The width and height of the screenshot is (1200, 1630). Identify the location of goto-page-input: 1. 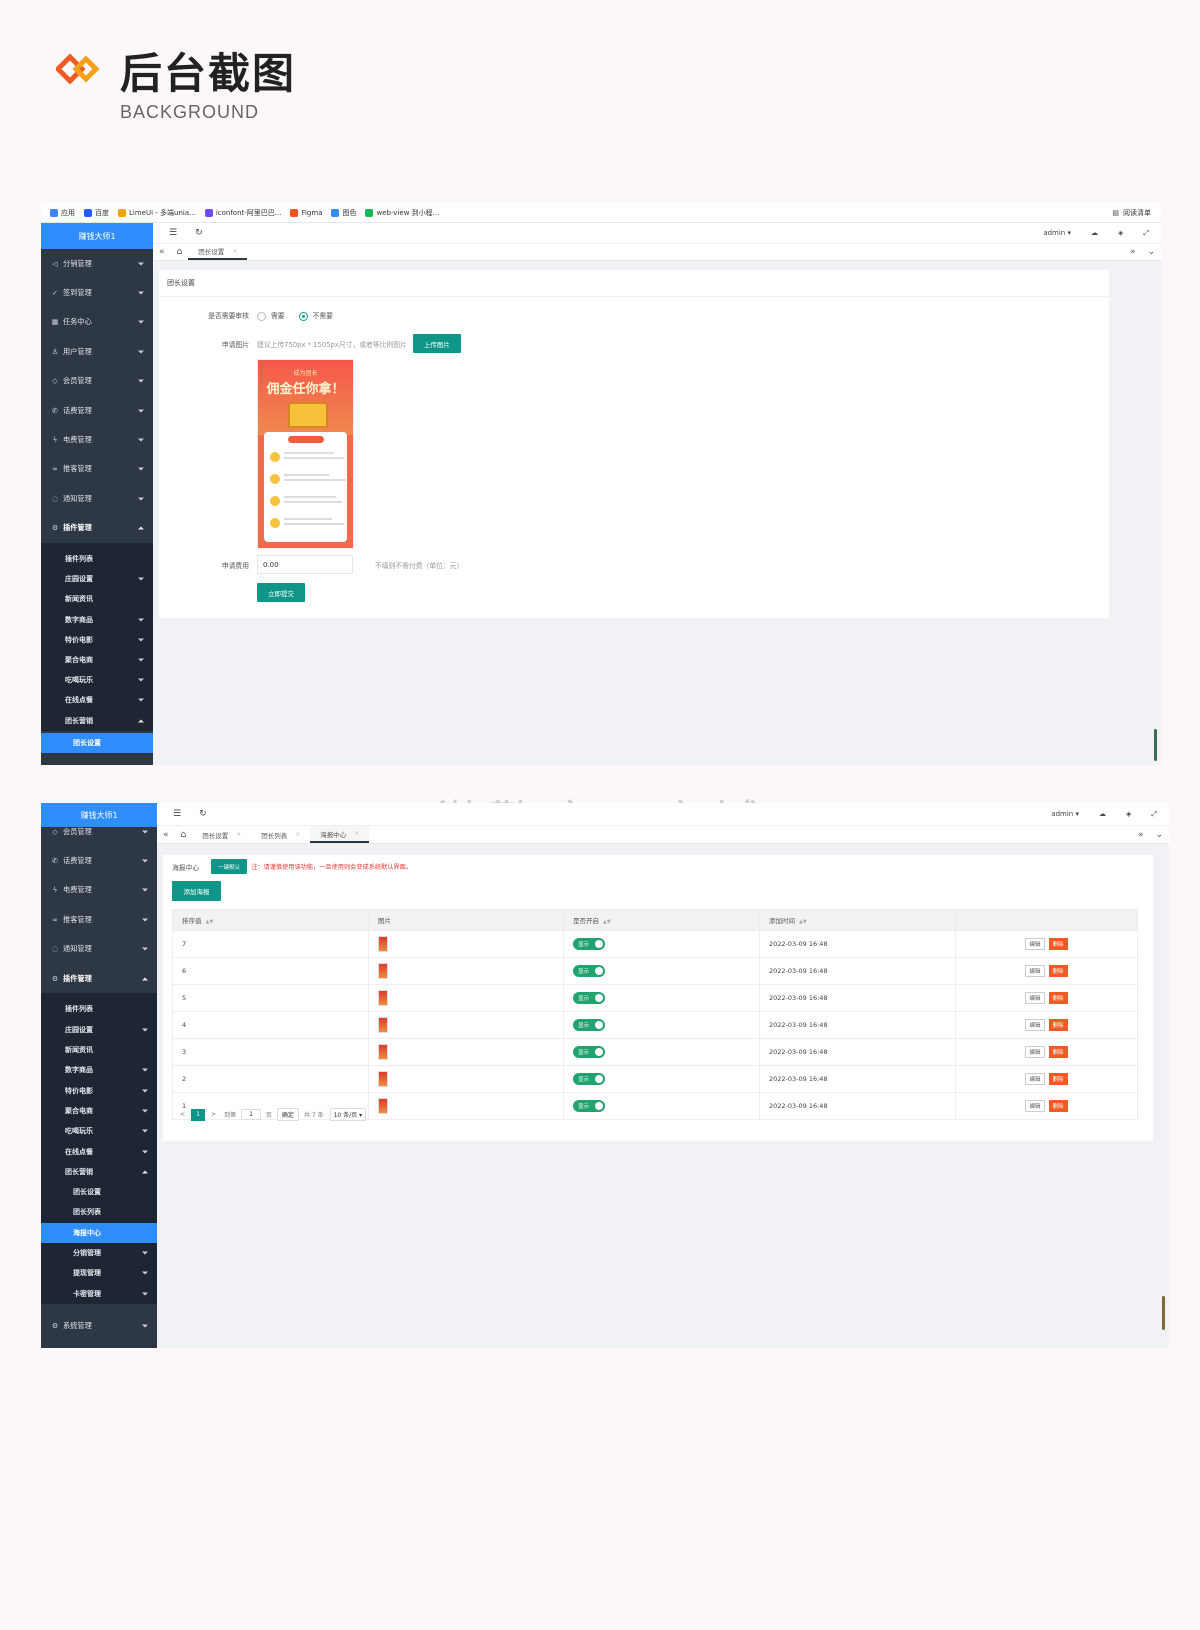
(251, 1114).